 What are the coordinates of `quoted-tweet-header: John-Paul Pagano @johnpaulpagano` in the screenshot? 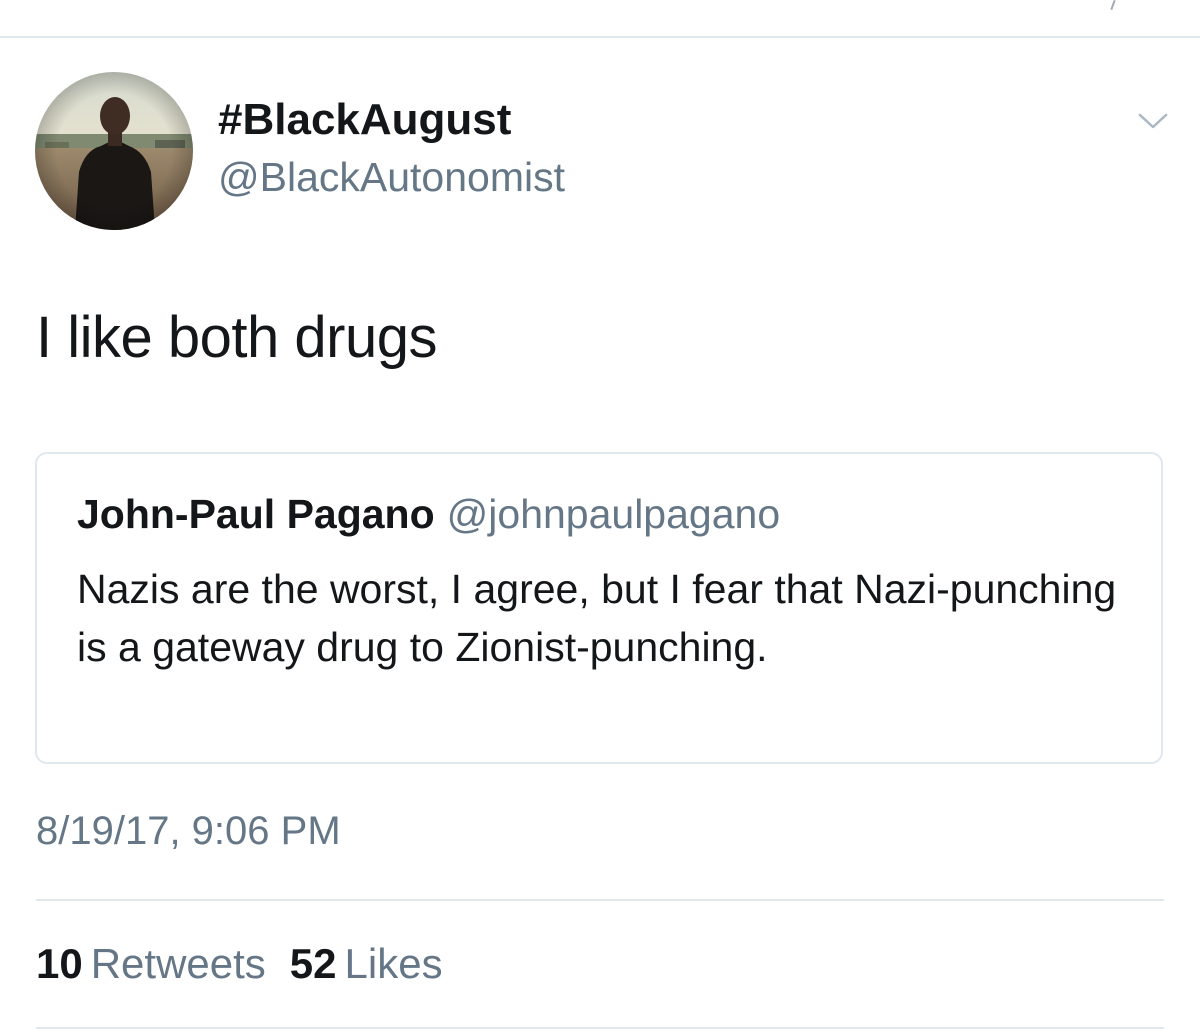 It's located at (428, 514).